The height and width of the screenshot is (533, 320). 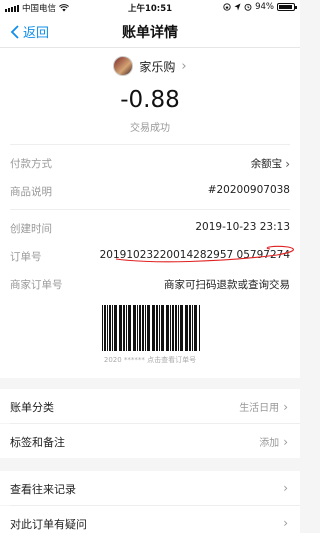 What do you see at coordinates (150, 406) in the screenshot?
I see `bill-category-row: 账单分类 生活日用 ›` at bounding box center [150, 406].